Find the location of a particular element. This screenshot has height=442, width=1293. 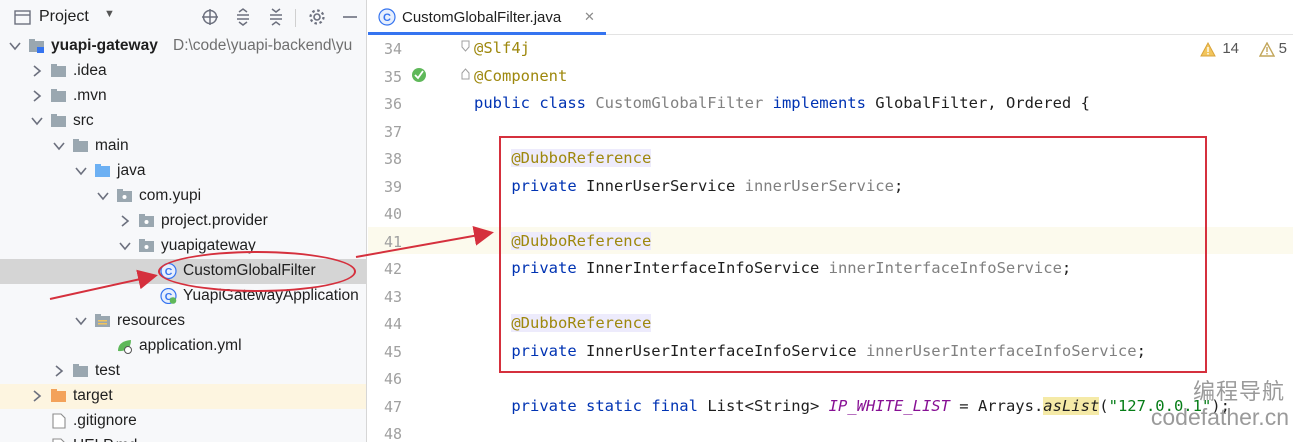

line-number: 48 is located at coordinates (385, 433).